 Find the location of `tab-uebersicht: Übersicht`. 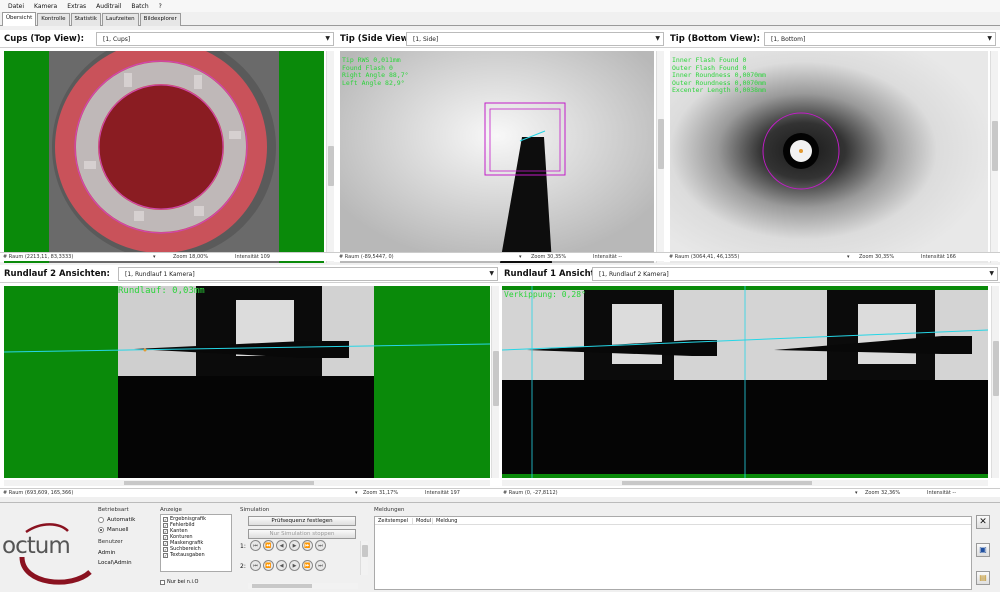

tab-uebersicht: Übersicht is located at coordinates (19, 19).